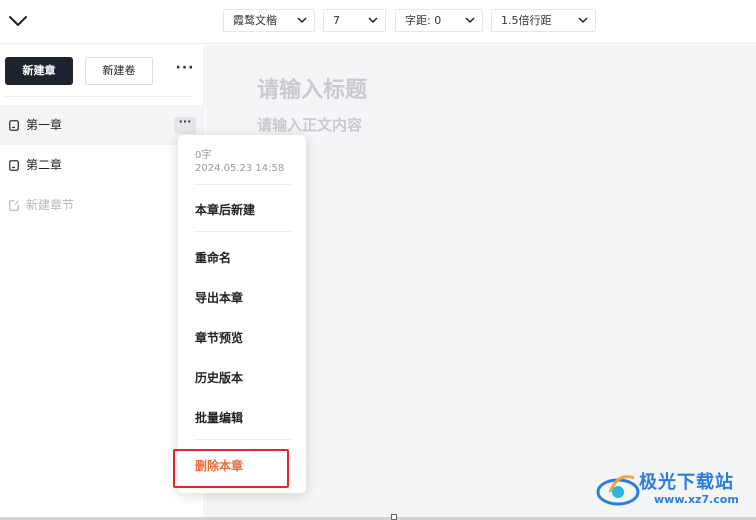 This screenshot has height=520, width=756. Describe the element at coordinates (255, 20) in the screenshot. I see `font-family-value: 霞鹜文楷` at that location.